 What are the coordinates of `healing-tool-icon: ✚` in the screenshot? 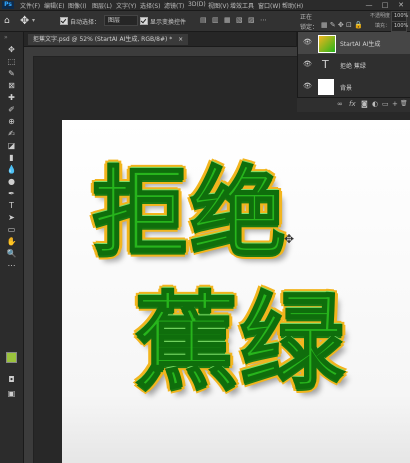 It's located at (11, 97).